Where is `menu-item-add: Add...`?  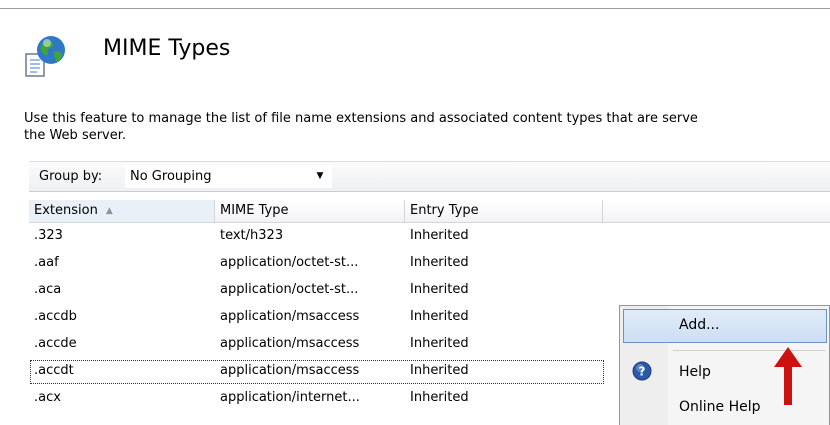
menu-item-add: Add... is located at coordinates (725, 326).